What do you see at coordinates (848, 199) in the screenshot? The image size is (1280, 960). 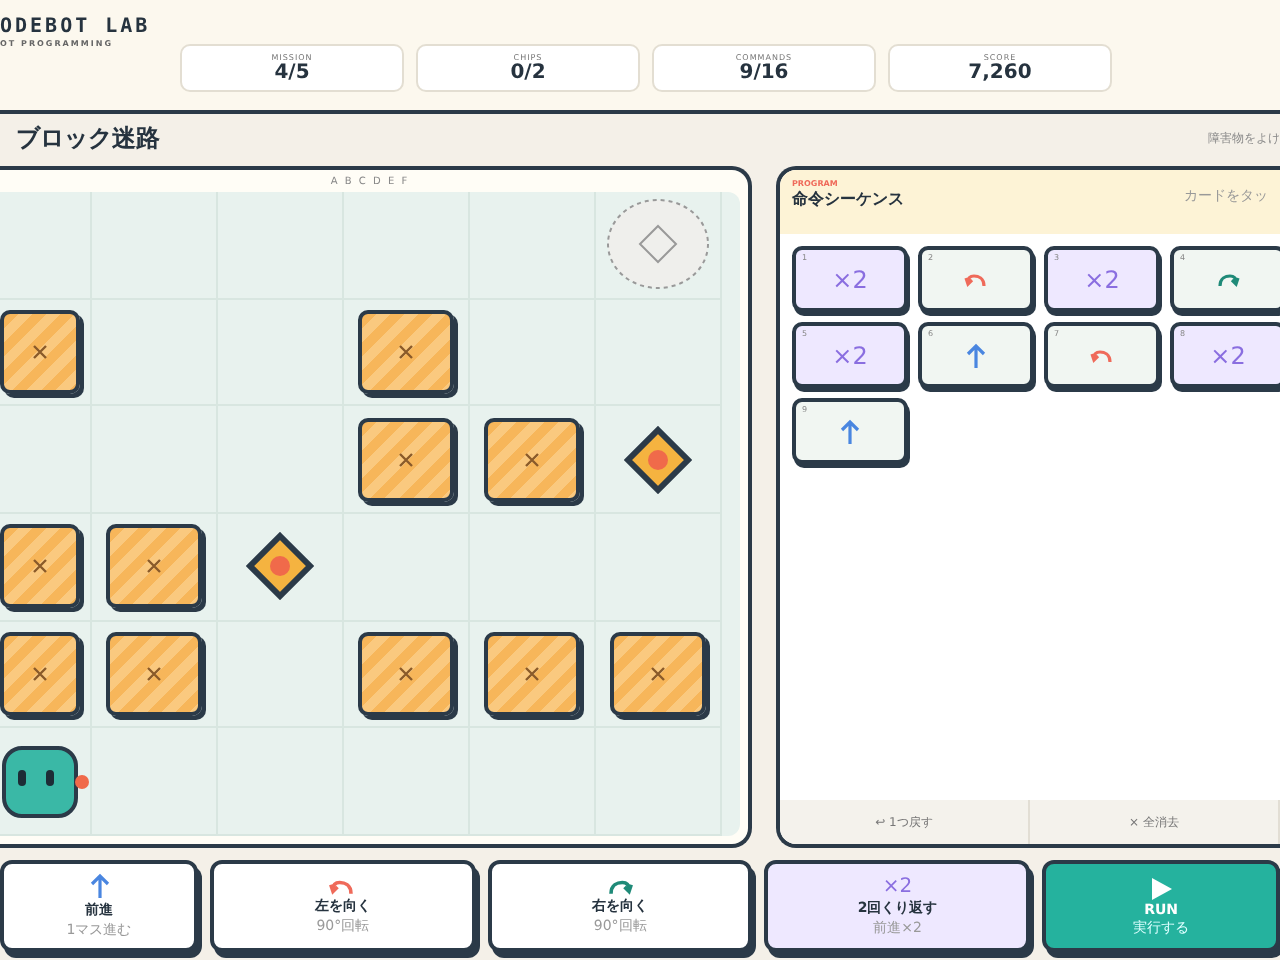 I see `program-title: 命令シーケンス` at bounding box center [848, 199].